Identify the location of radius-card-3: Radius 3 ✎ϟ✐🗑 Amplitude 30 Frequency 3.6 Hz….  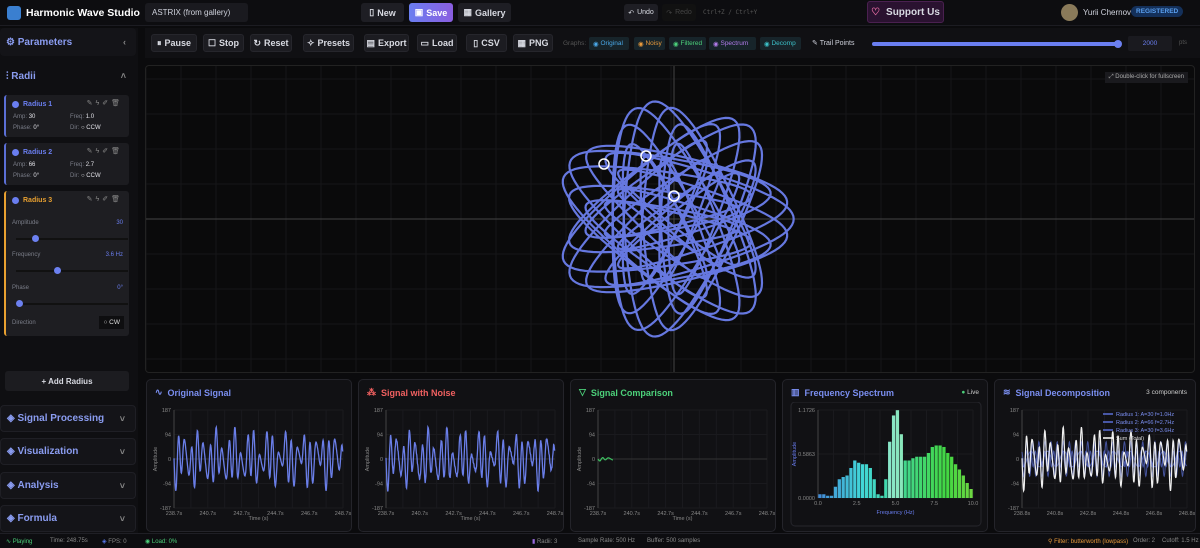
(66, 263).